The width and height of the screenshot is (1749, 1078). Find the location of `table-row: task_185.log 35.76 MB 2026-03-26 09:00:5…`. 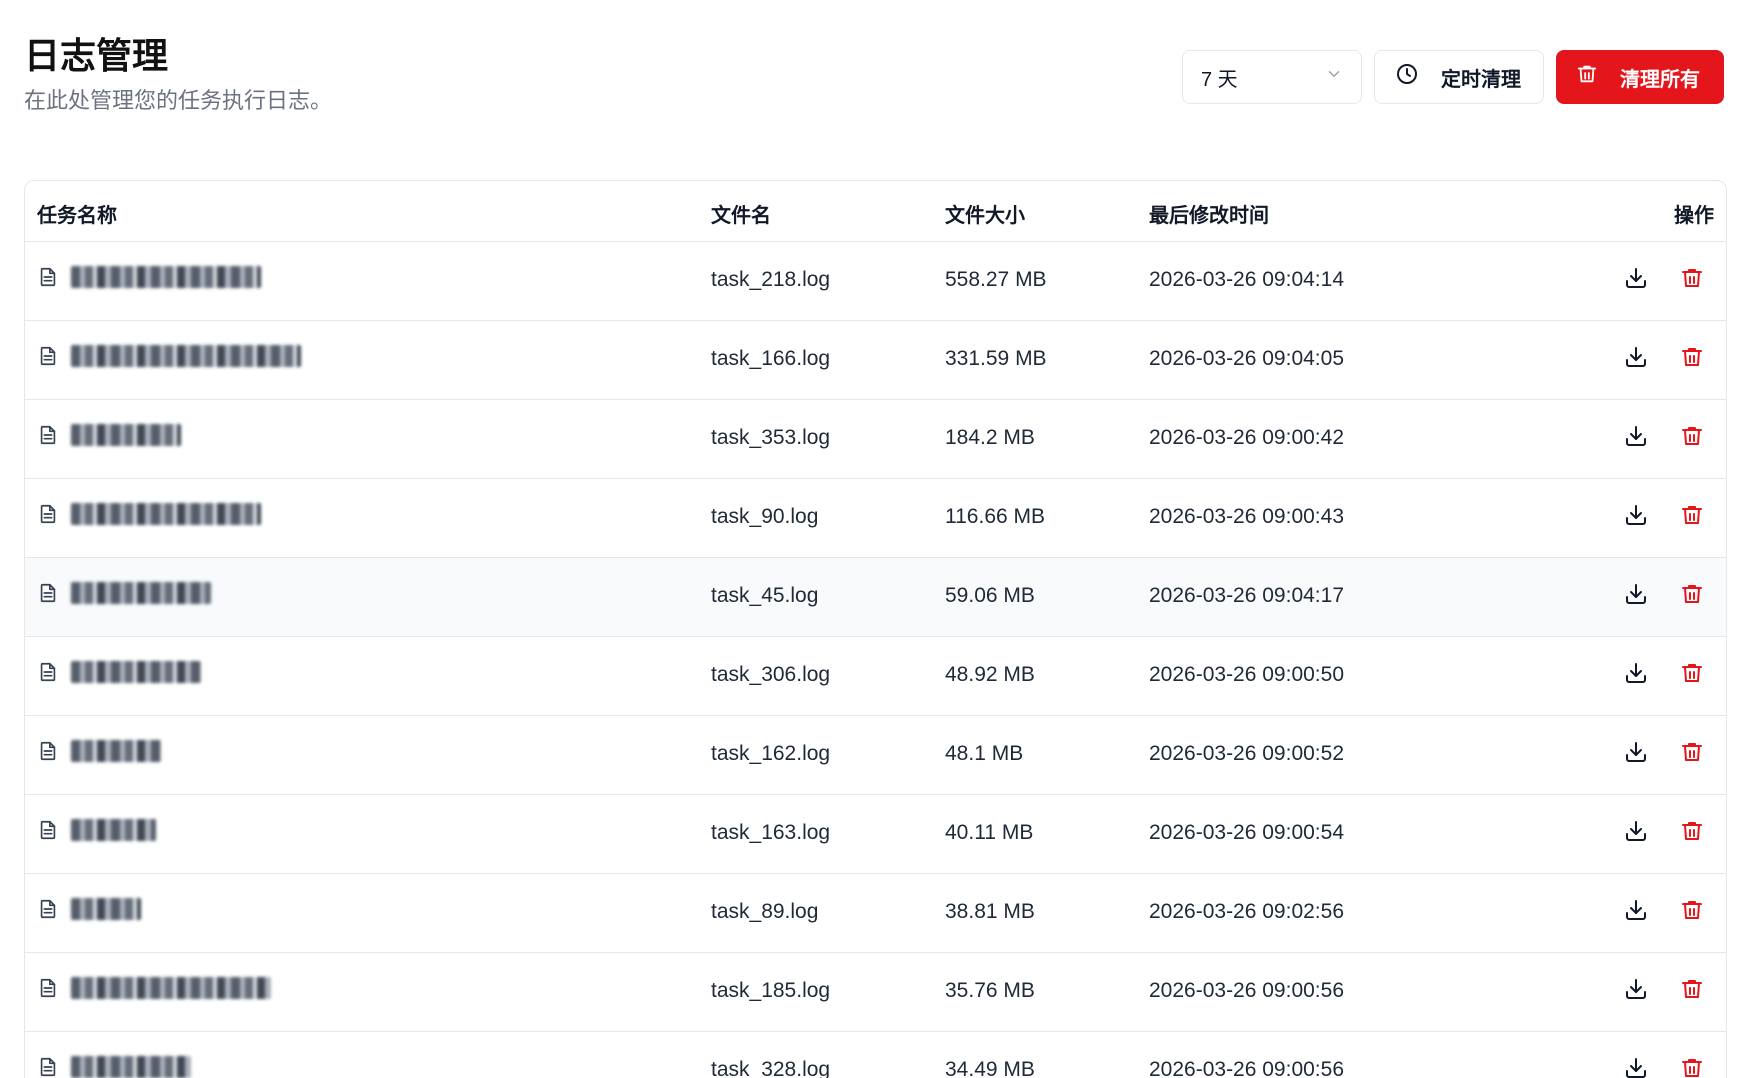

table-row: task_185.log 35.76 MB 2026-03-26 09:00:5… is located at coordinates (875, 992).